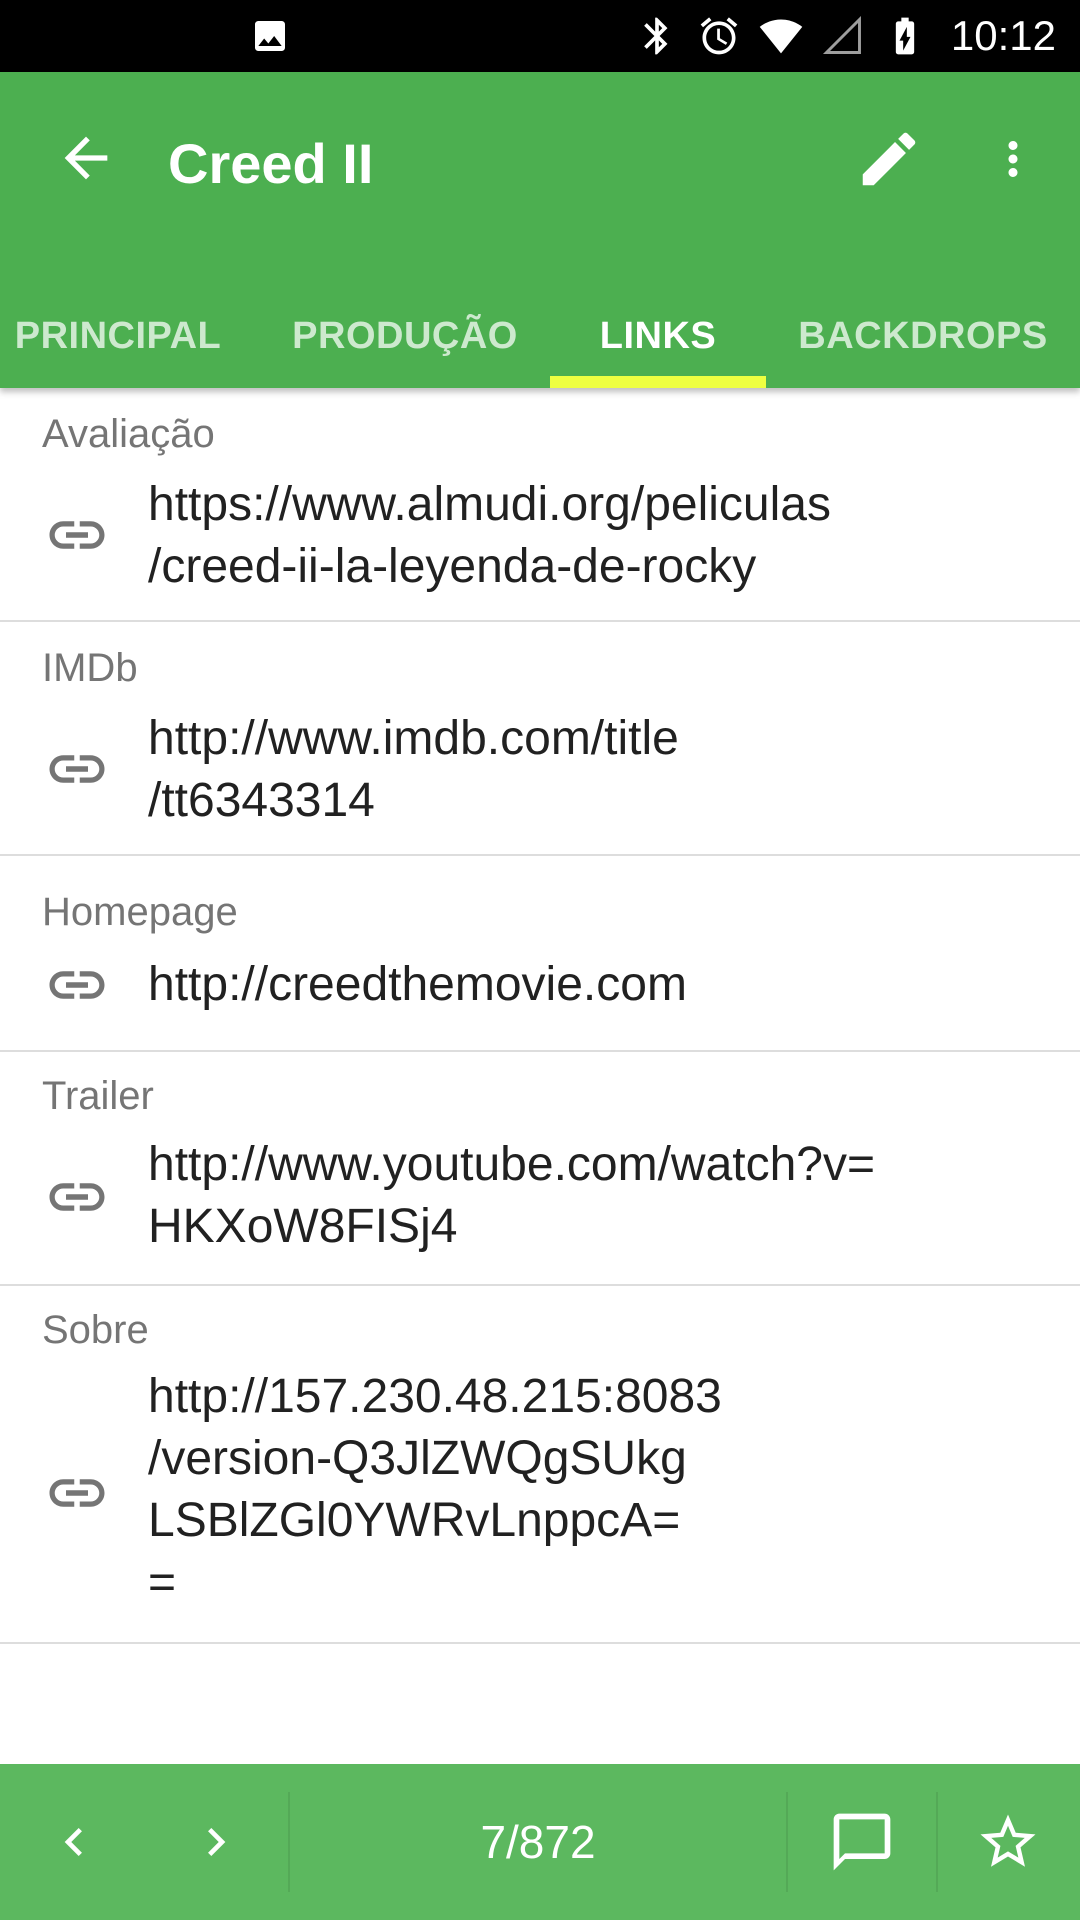  I want to click on wifi-icon, so click(781, 36).